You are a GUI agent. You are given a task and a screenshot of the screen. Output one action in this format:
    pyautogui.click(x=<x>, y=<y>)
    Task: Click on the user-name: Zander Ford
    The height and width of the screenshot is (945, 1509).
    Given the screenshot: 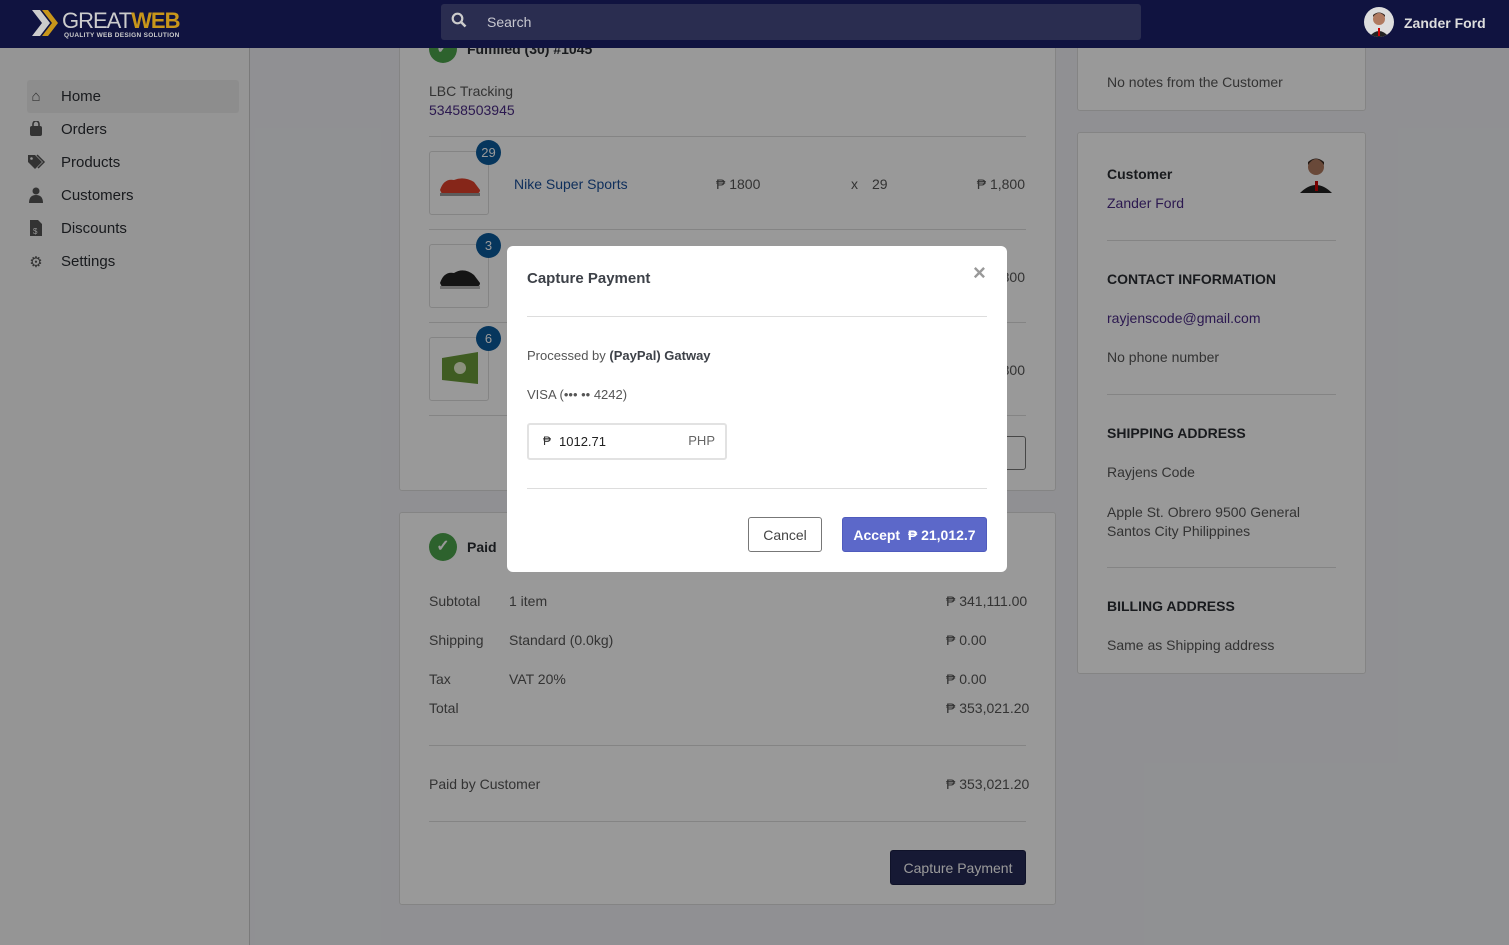 What is the action you would take?
    pyautogui.click(x=1445, y=23)
    